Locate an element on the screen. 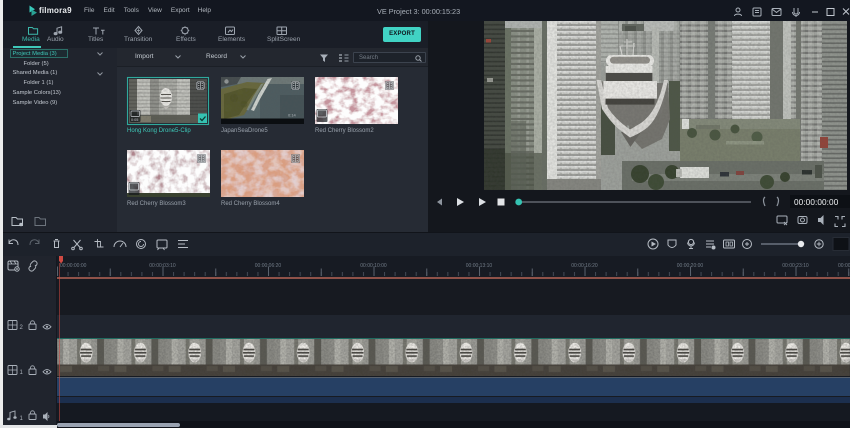 This screenshot has width=850, height=428. svg-text: 00:00:03:10 is located at coordinates (162, 266).